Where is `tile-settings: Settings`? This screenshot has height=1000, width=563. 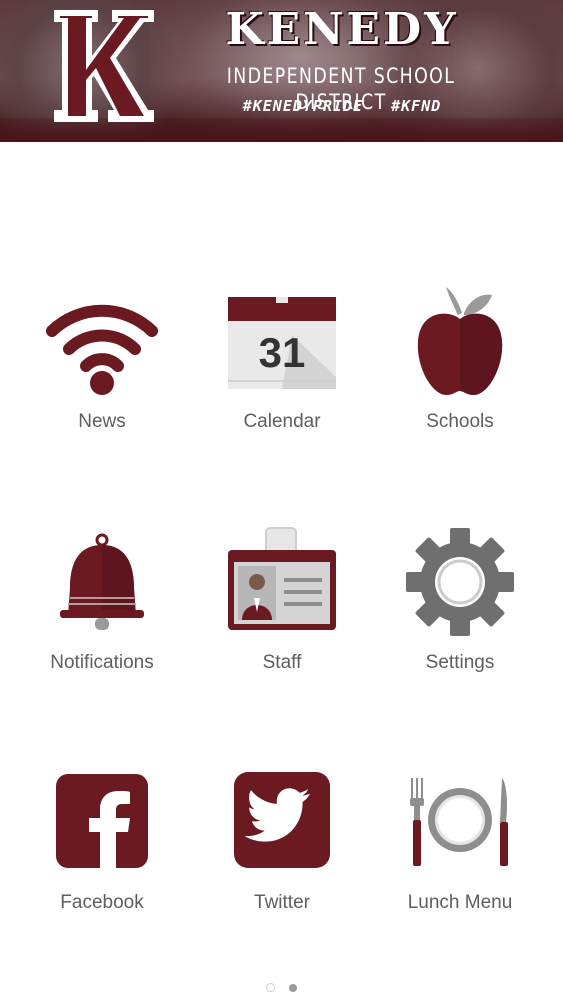
tile-settings: Settings is located at coordinates (460, 606).